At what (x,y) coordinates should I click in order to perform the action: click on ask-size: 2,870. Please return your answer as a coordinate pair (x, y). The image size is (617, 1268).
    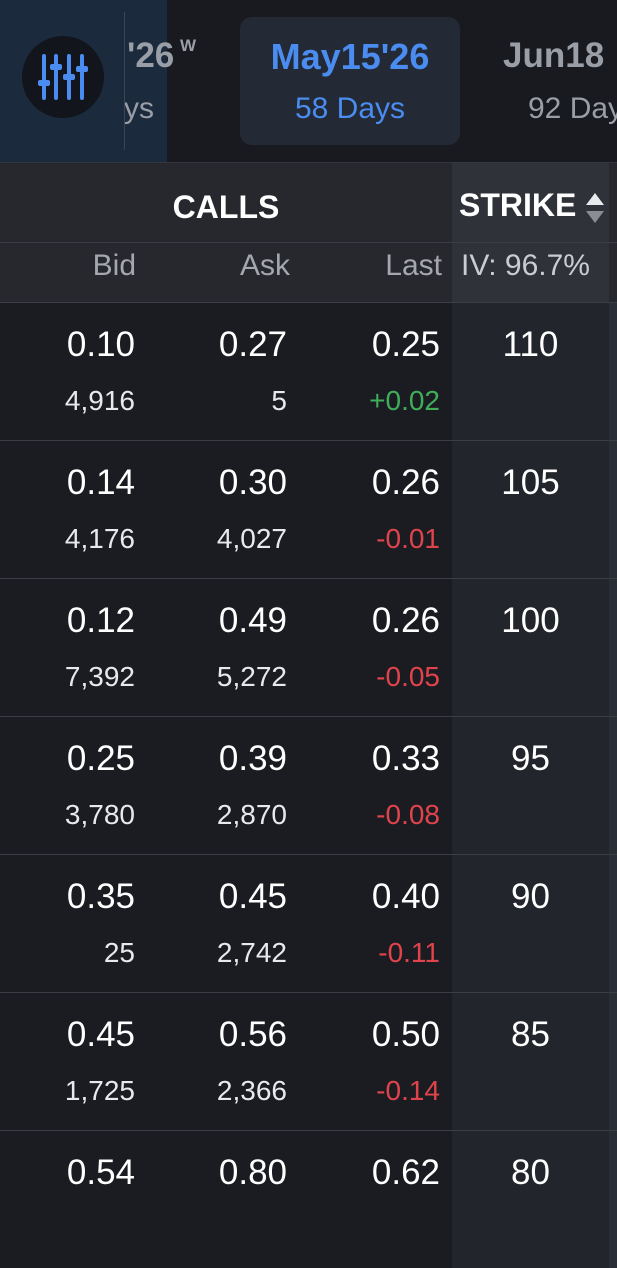
    Looking at the image, I should click on (251, 814).